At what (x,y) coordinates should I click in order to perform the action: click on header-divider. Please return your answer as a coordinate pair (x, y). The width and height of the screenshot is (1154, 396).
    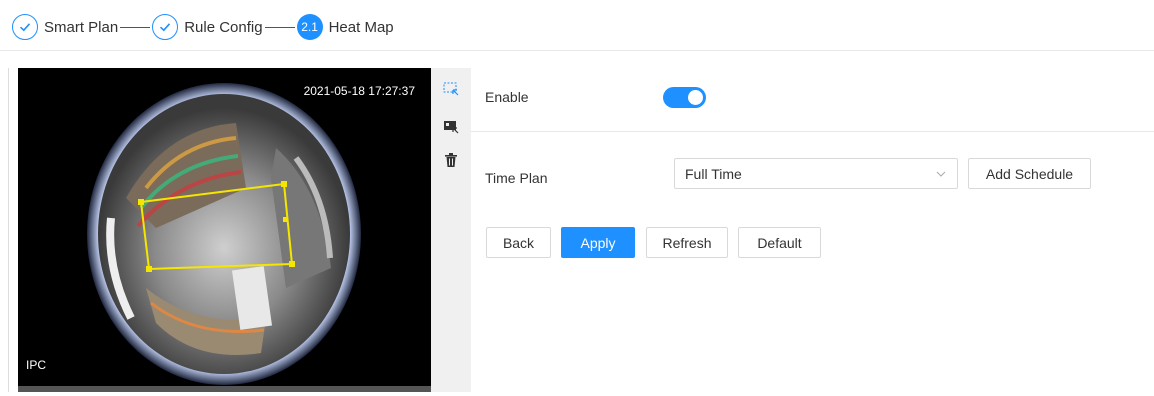
    Looking at the image, I should click on (577, 50).